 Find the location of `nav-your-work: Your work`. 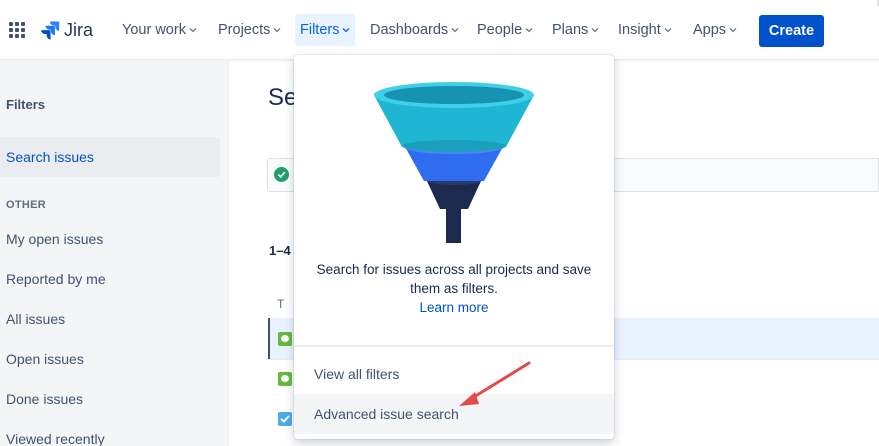

nav-your-work: Your work is located at coordinates (159, 30).